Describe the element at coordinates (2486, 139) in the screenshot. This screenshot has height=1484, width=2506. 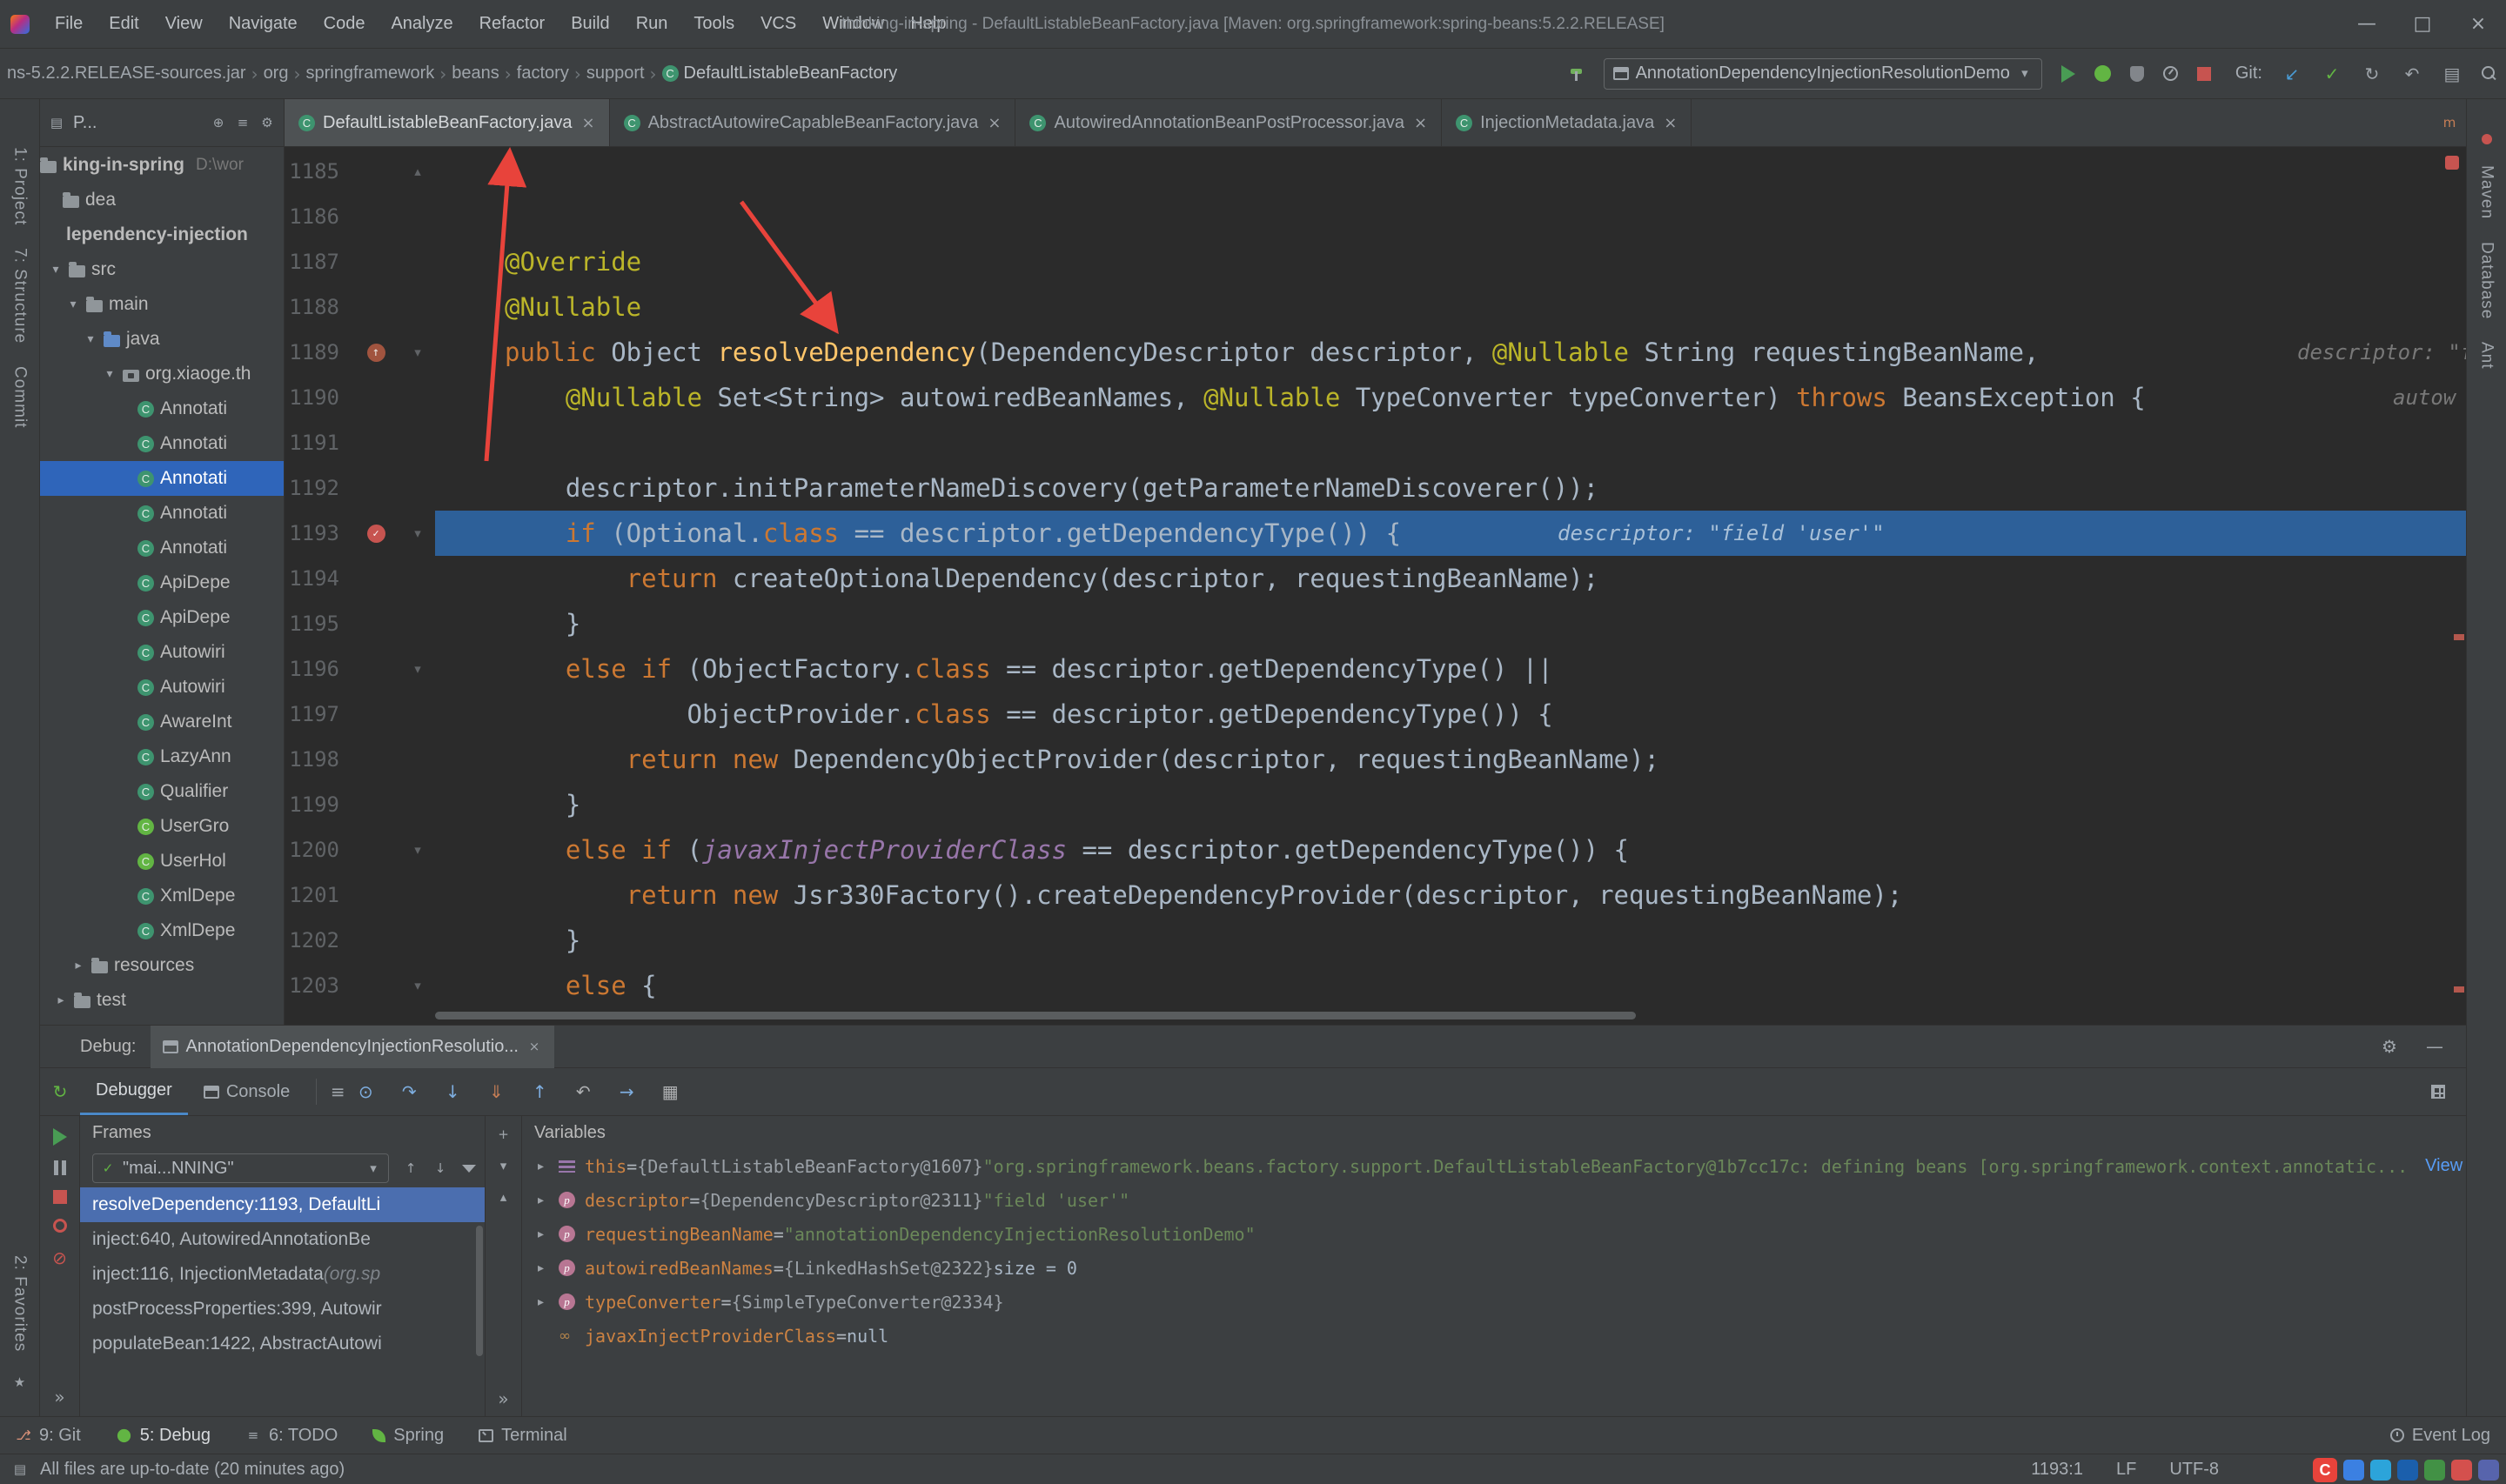
I see `notification-badge` at that location.